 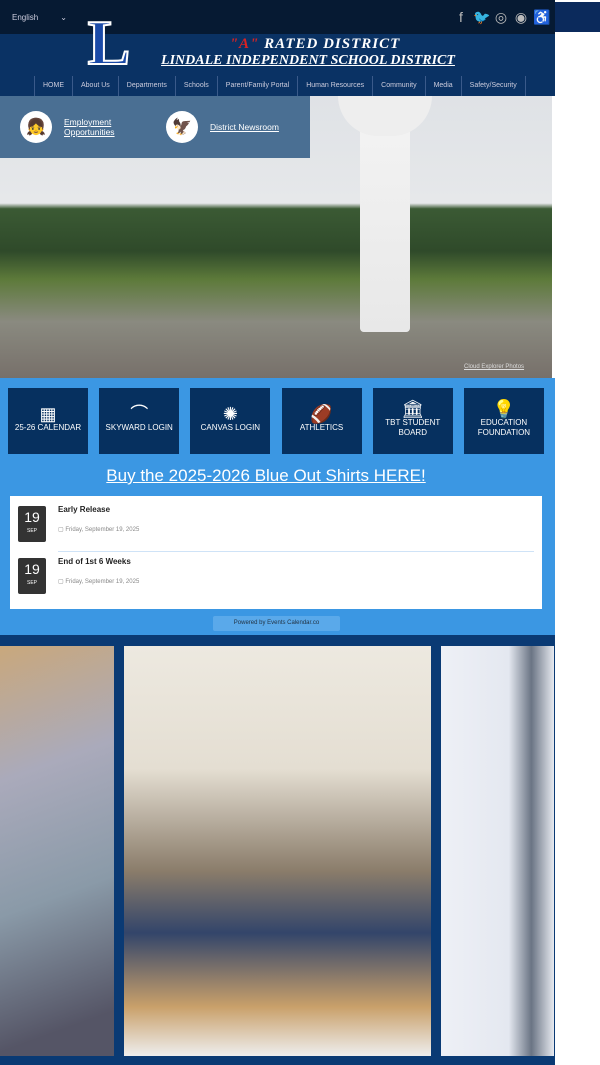 I want to click on newsroom-label: District Newsroom, so click(x=244, y=127).